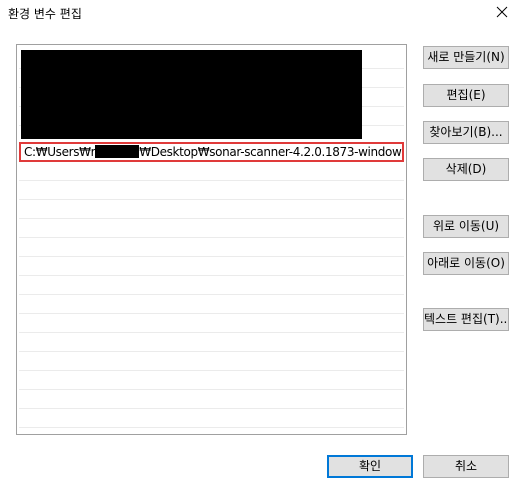 This screenshot has width=521, height=494. What do you see at coordinates (191, 94) in the screenshot?
I see `redacted-entries` at bounding box center [191, 94].